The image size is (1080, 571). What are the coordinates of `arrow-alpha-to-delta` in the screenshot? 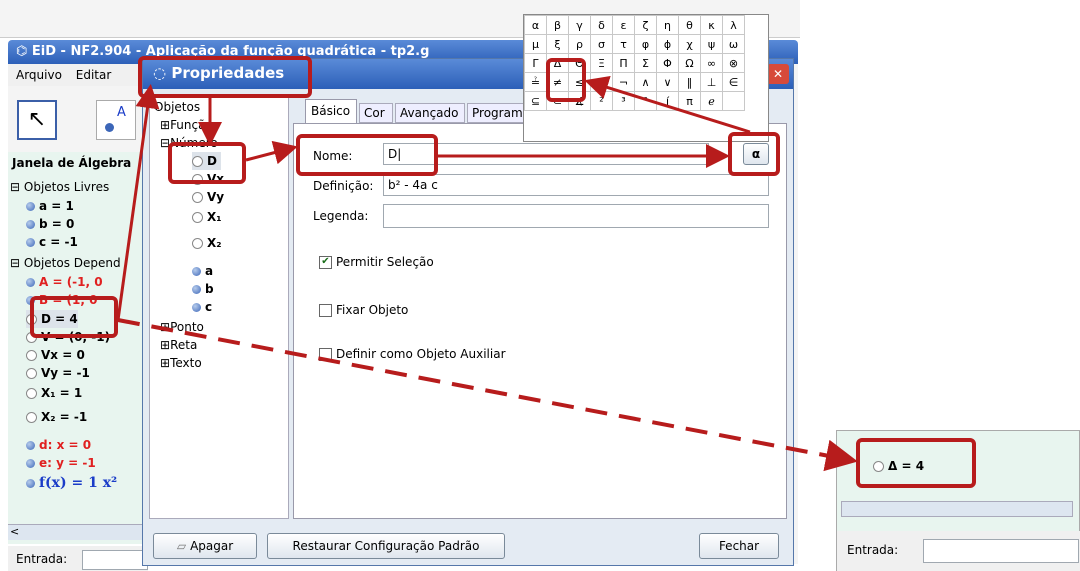 It's located at (667, 104).